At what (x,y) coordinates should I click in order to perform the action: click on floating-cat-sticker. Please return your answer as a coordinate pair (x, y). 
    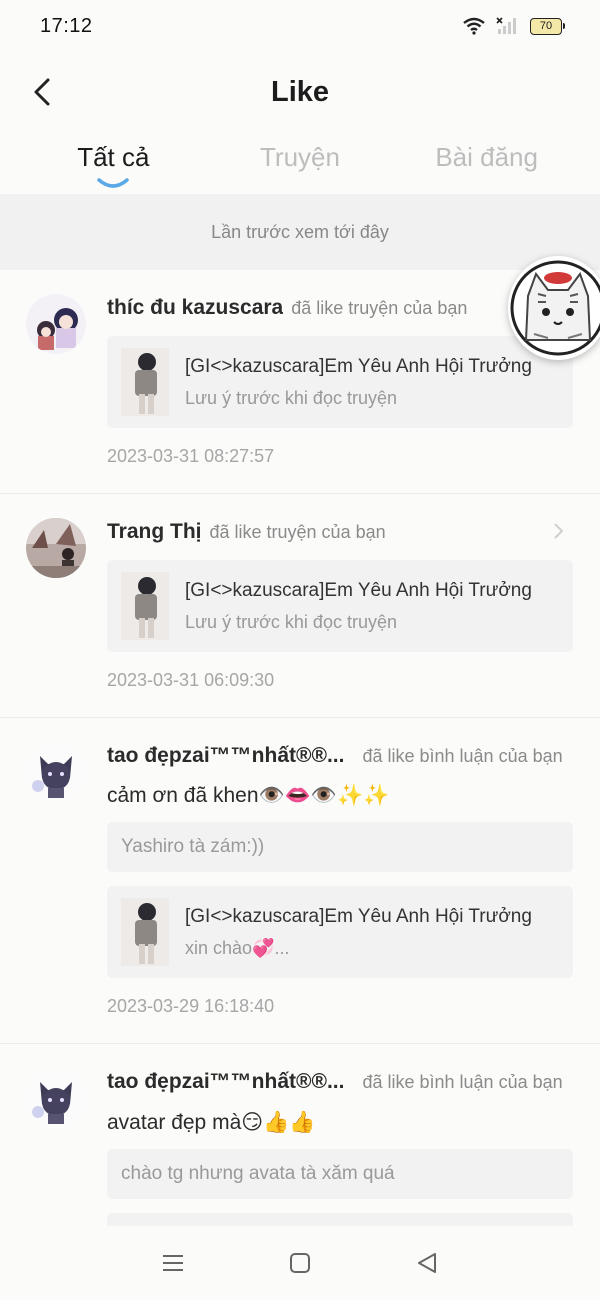
    Looking at the image, I should click on (554, 308).